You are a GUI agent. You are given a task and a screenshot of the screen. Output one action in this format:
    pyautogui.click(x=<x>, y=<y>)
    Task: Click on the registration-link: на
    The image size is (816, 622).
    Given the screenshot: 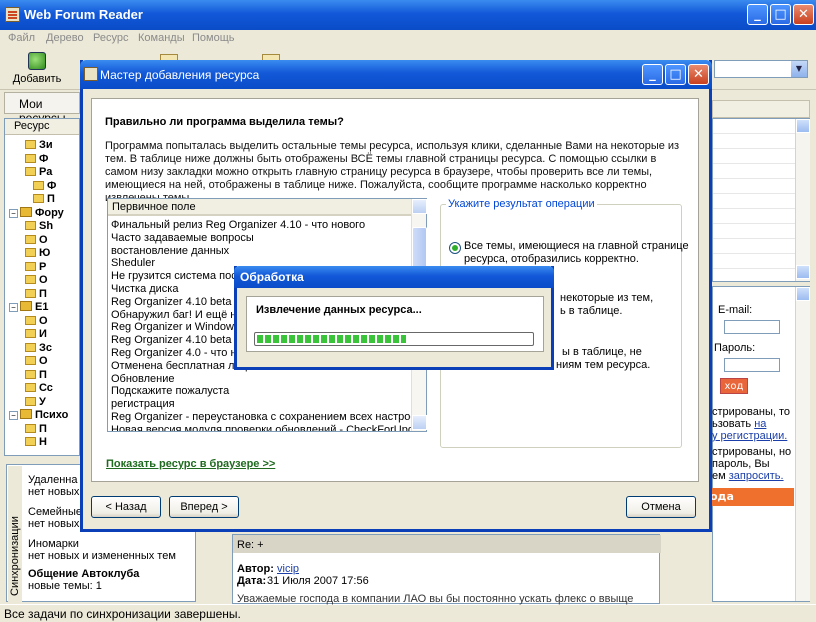 What is the action you would take?
    pyautogui.click(x=760, y=424)
    